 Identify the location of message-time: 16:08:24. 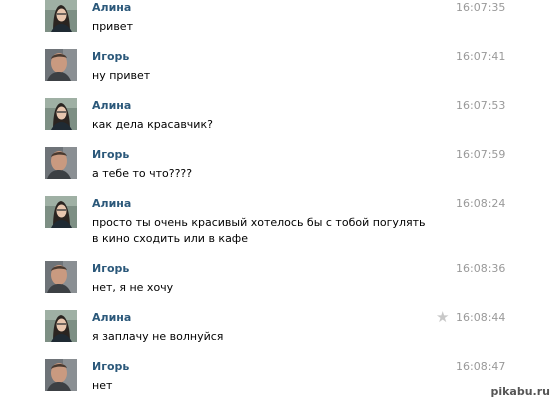
(481, 203).